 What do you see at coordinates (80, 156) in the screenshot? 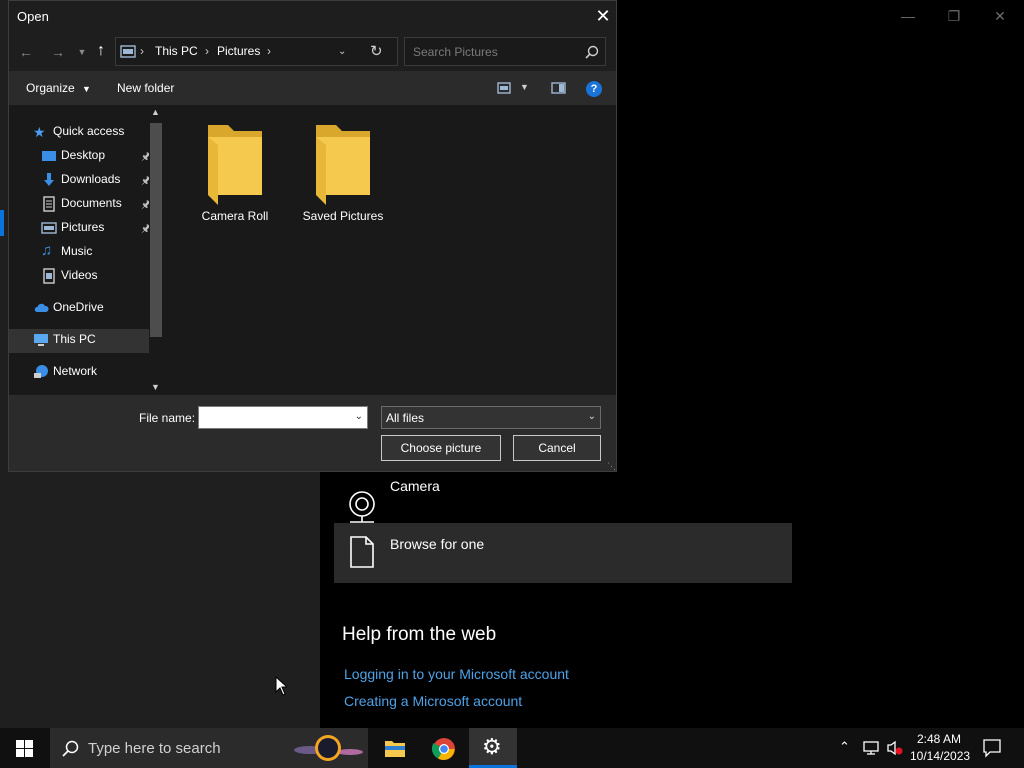
I see `nav-desktop: Desktop 🖈` at bounding box center [80, 156].